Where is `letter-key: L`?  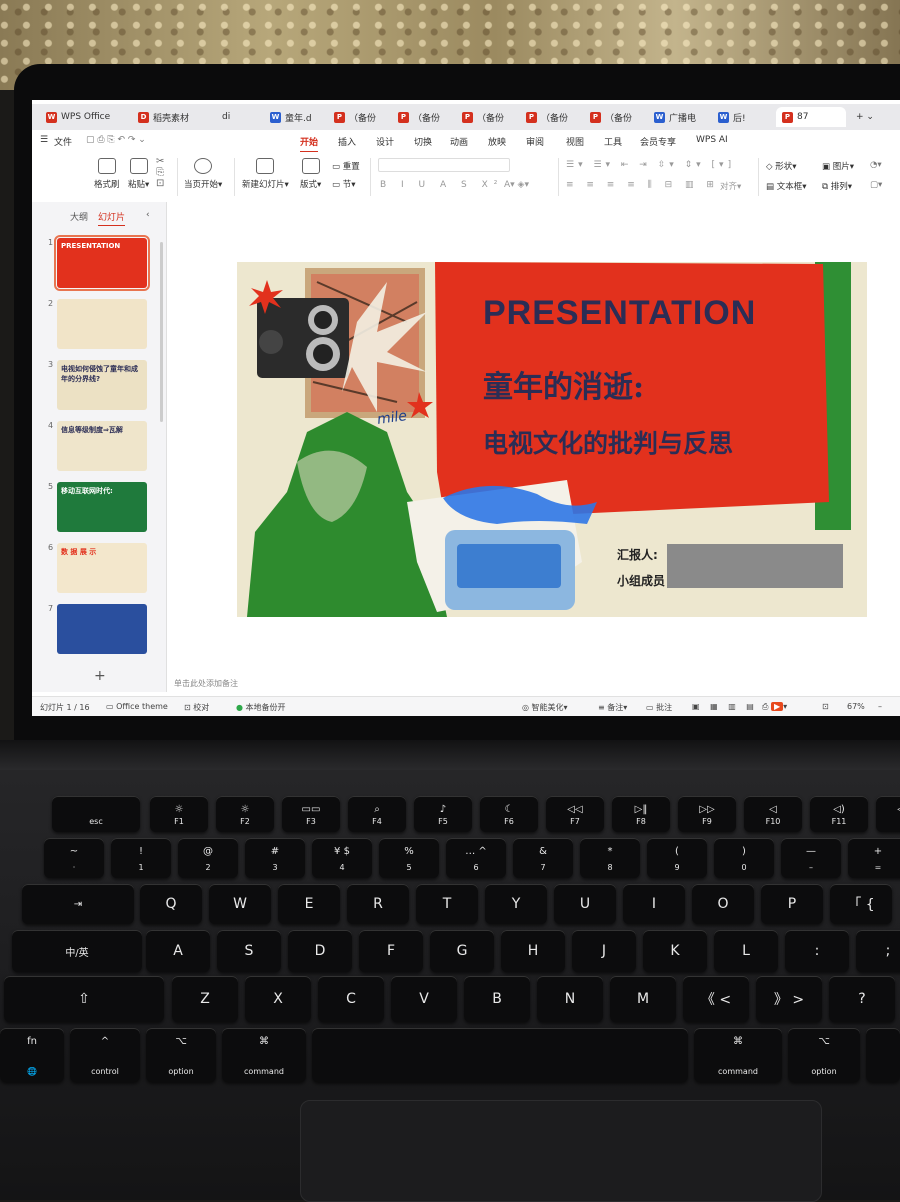
letter-key: L is located at coordinates (746, 951).